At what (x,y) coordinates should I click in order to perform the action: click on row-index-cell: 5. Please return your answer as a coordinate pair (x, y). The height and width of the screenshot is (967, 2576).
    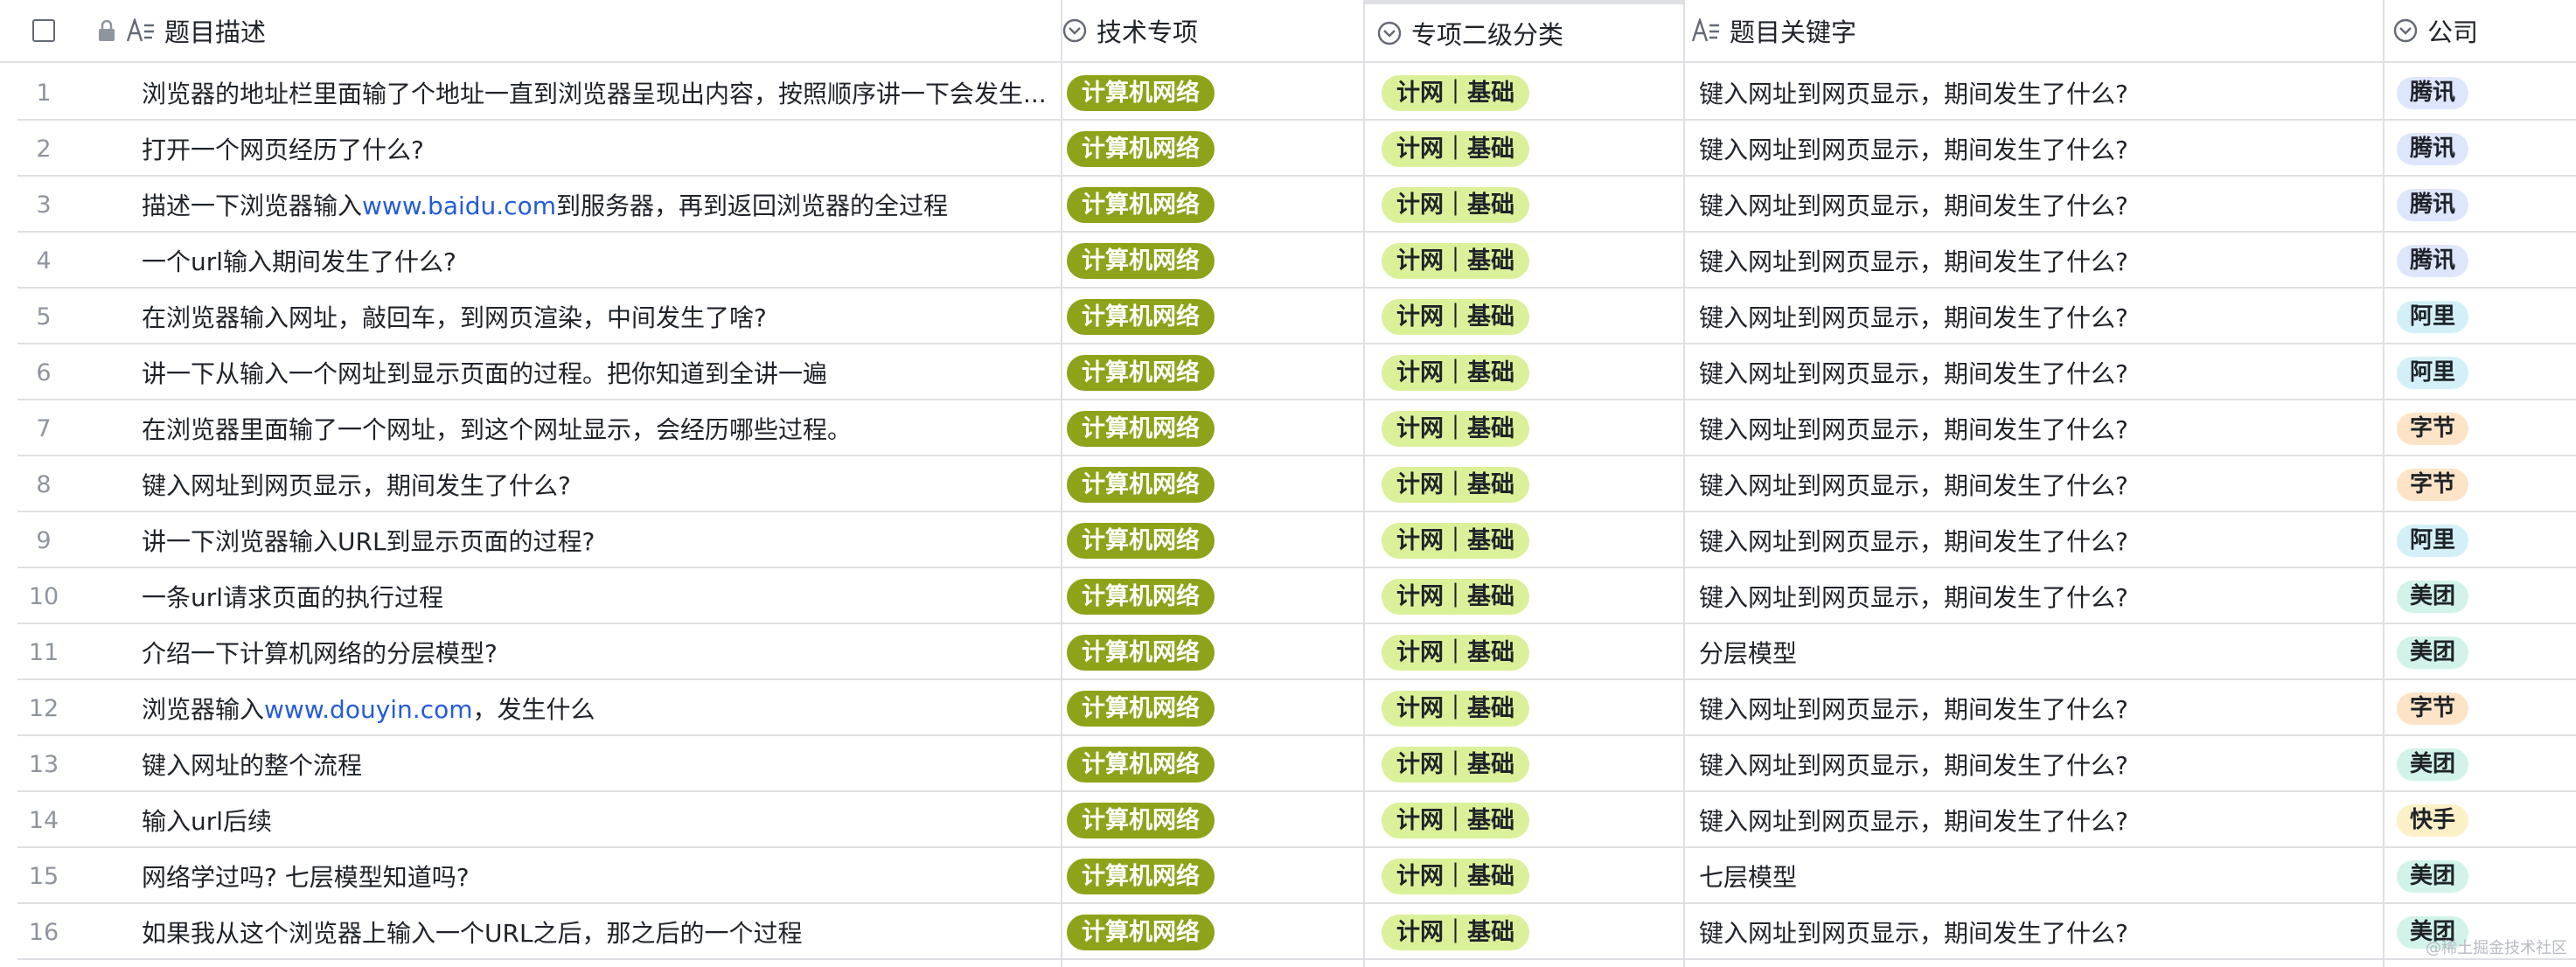
    Looking at the image, I should click on (43, 316).